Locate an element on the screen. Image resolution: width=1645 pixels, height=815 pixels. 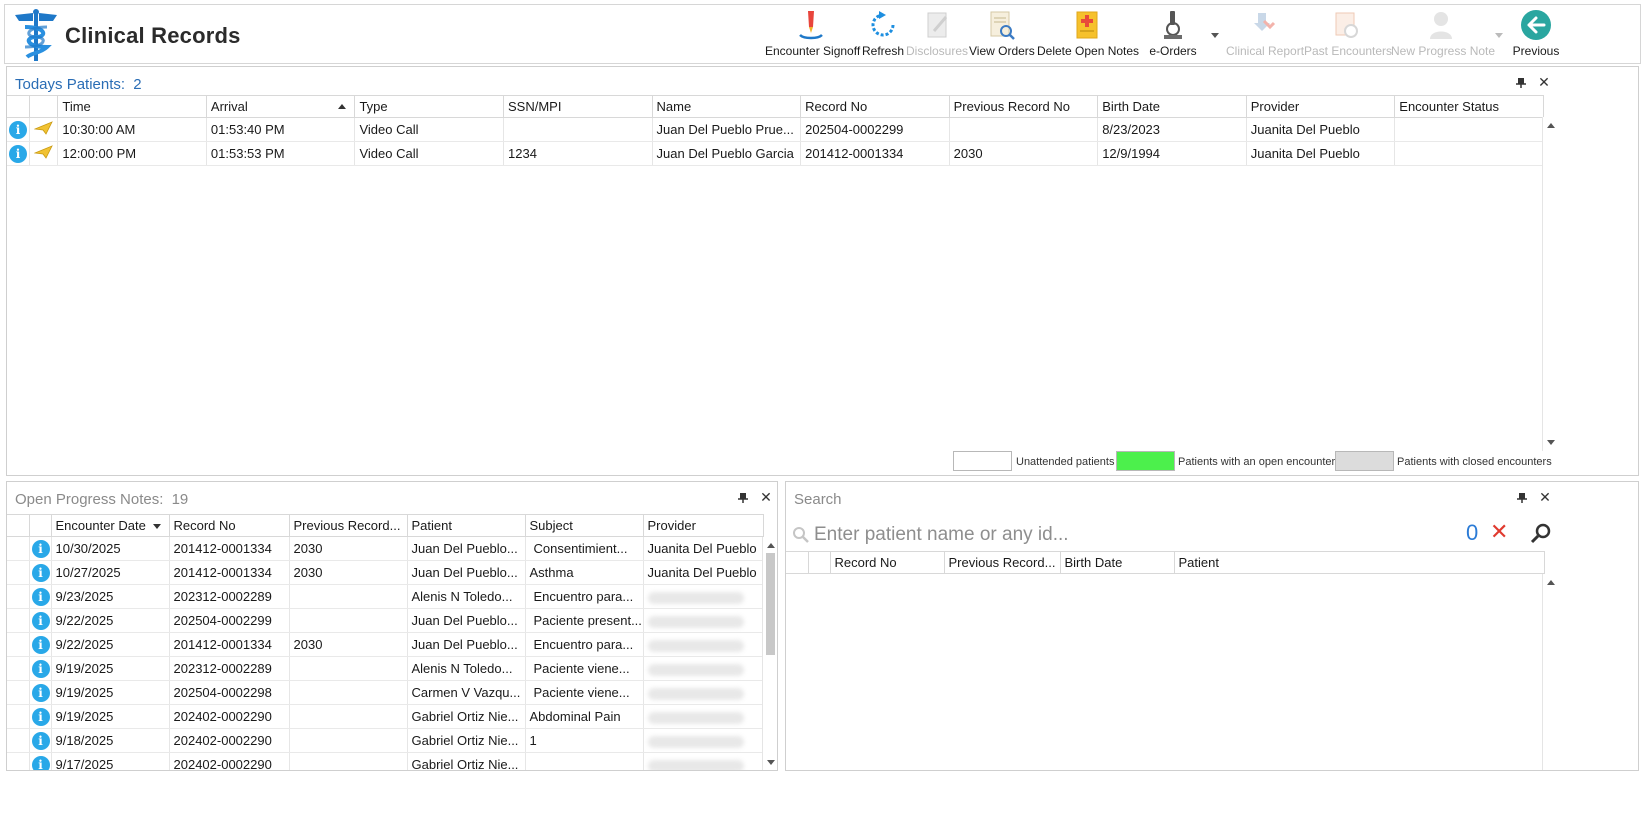
delete-open-notes-button: Delete Open Notes is located at coordinates (1088, 35).